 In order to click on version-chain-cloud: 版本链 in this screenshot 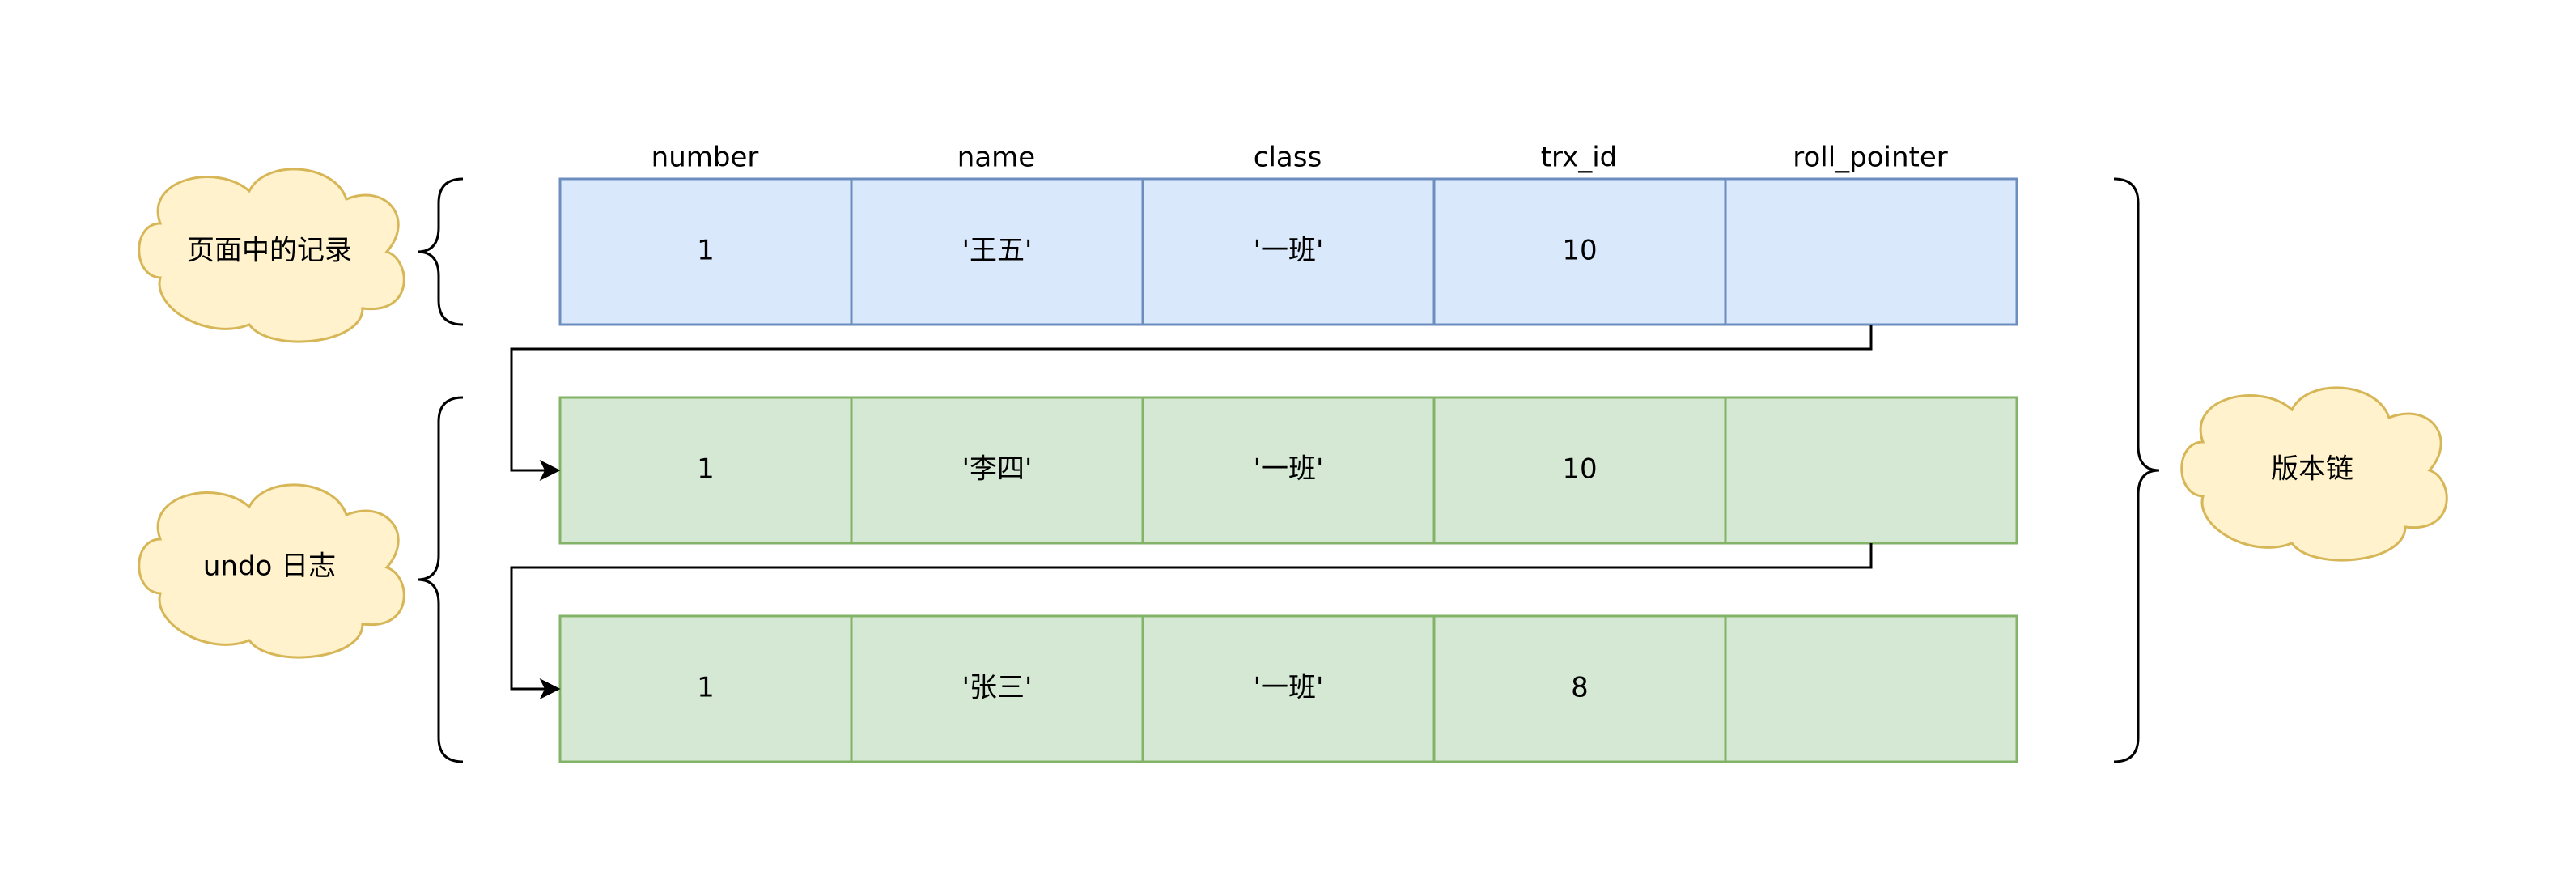, I will do `click(2314, 474)`.